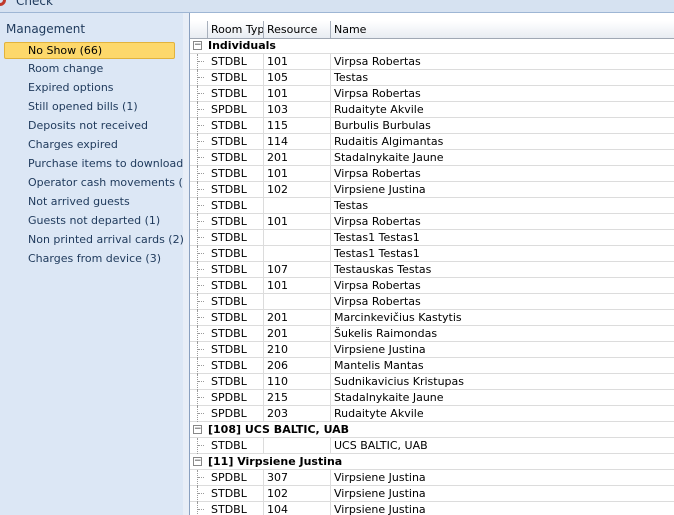 The image size is (674, 515). Describe the element at coordinates (3, 3) in the screenshot. I see `app-logo-icon` at that location.